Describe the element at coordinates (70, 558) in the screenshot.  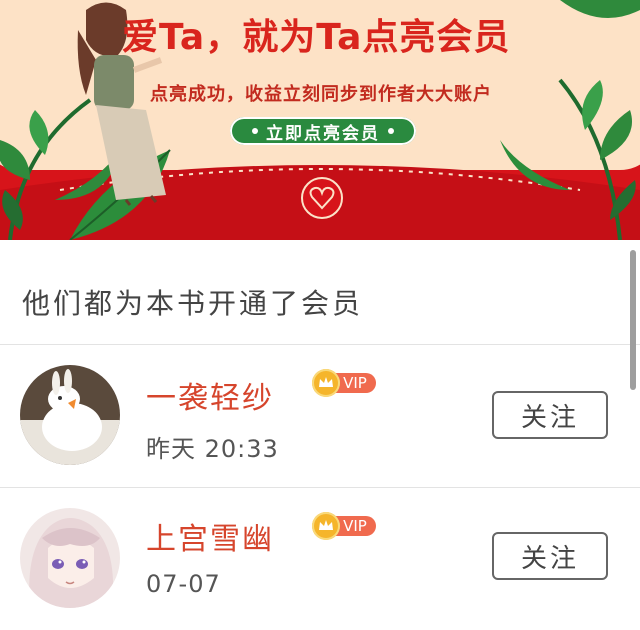
I see `anime-girl-avatar` at that location.